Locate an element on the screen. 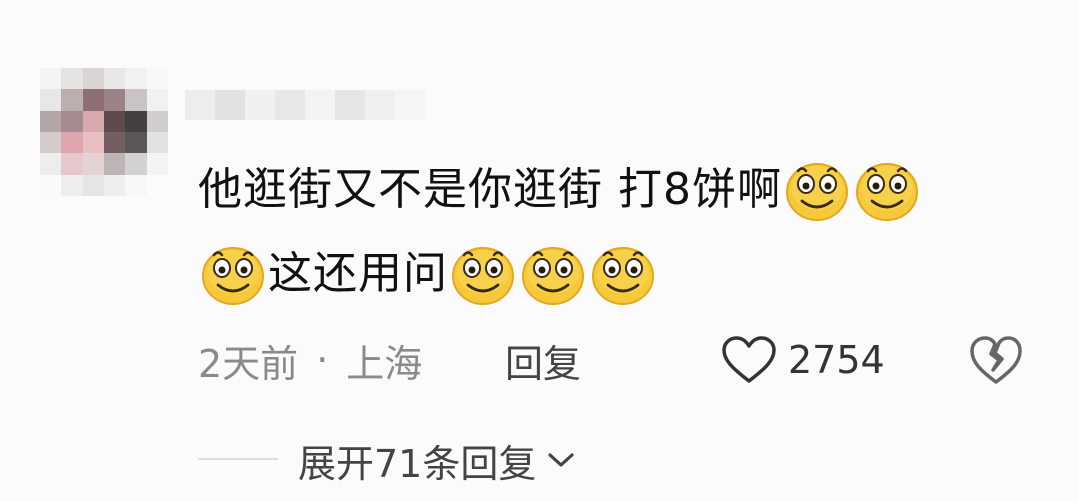 This screenshot has width=1079, height=501. expand-replies-button: 展开71条回复 is located at coordinates (437, 460).